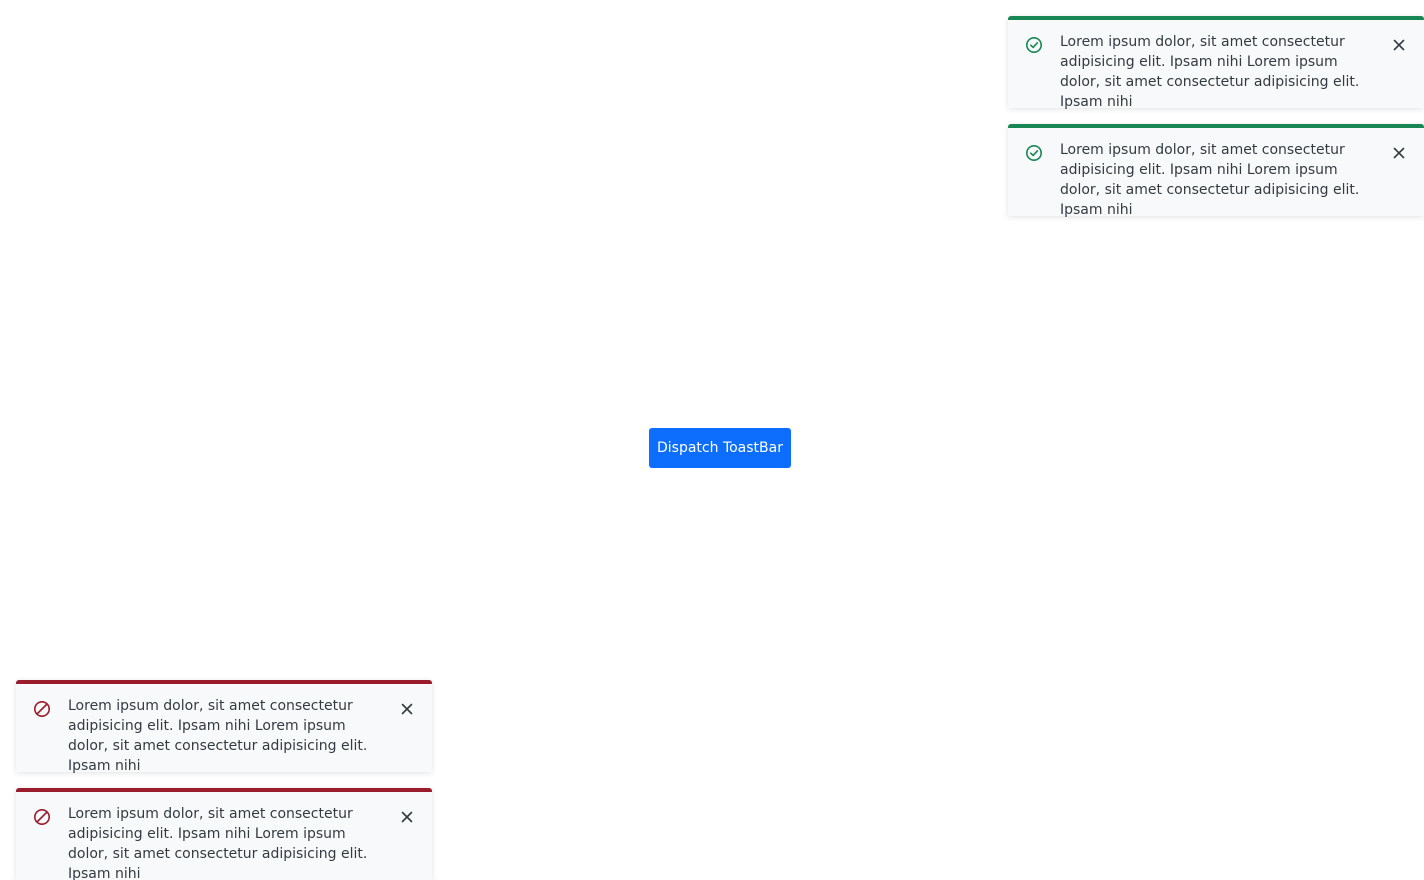 This screenshot has width=1424, height=880. What do you see at coordinates (720, 448) in the screenshot?
I see `dispatch-toastbar-button: Dispatch ToastBar` at bounding box center [720, 448].